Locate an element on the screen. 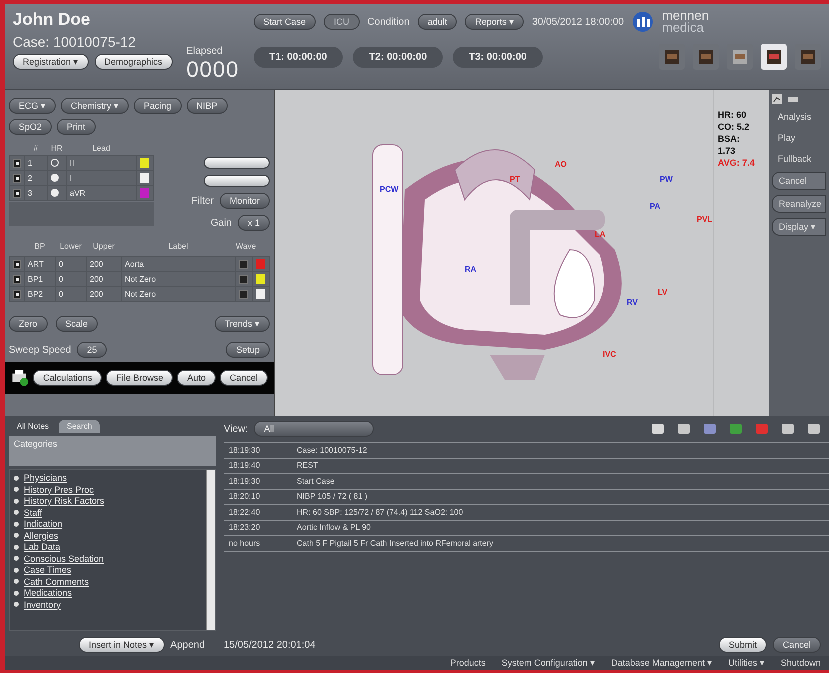 Image resolution: width=829 pixels, height=673 pixels. table-cell: BP1 is located at coordinates (40, 279).